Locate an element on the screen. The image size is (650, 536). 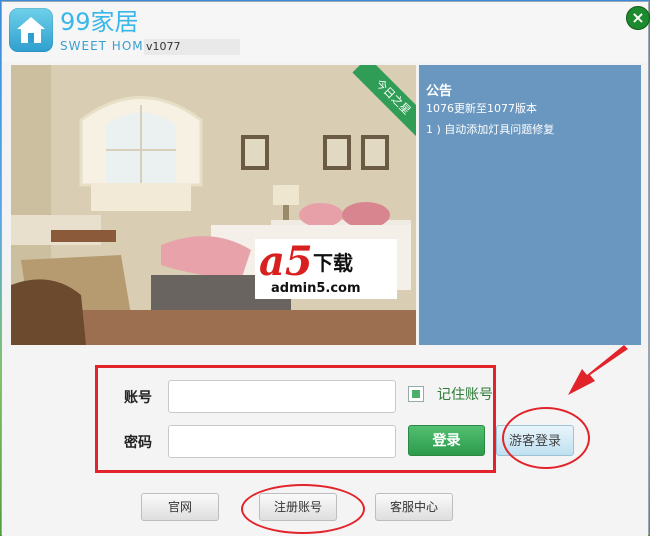
notice-title: 公告 is located at coordinates (439, 91).